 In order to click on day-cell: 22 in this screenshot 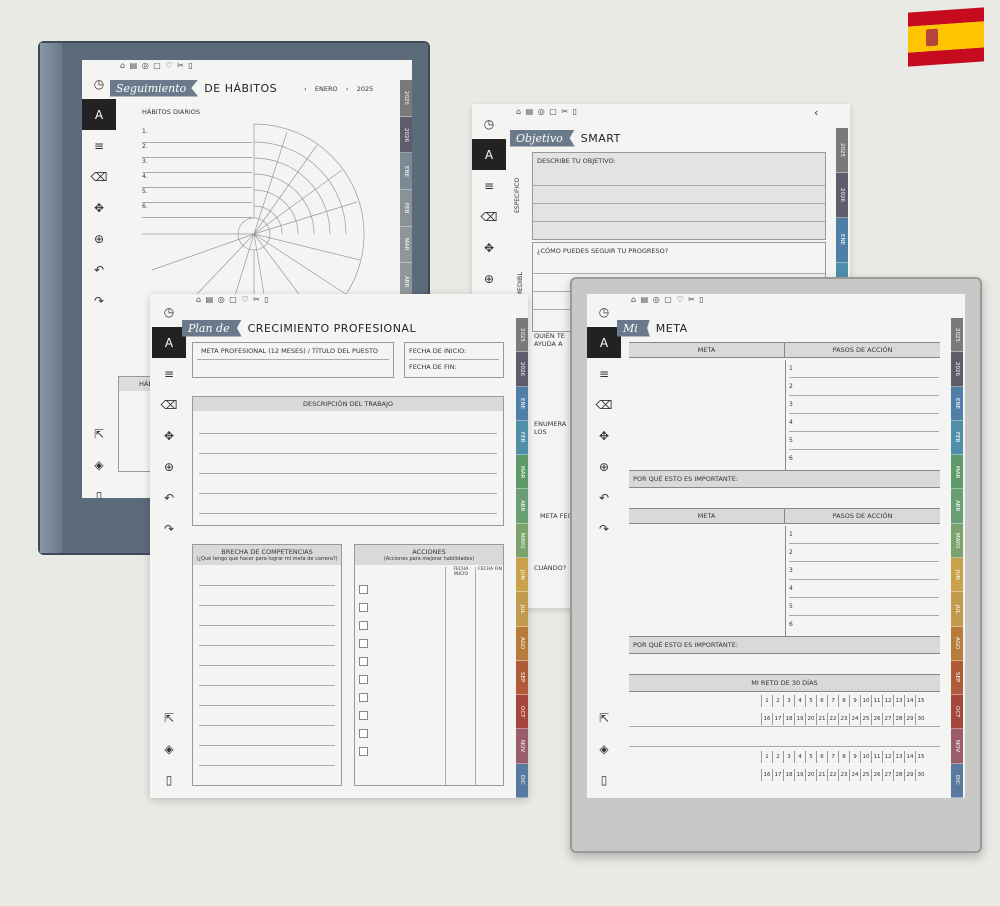, I will do `click(832, 775)`.